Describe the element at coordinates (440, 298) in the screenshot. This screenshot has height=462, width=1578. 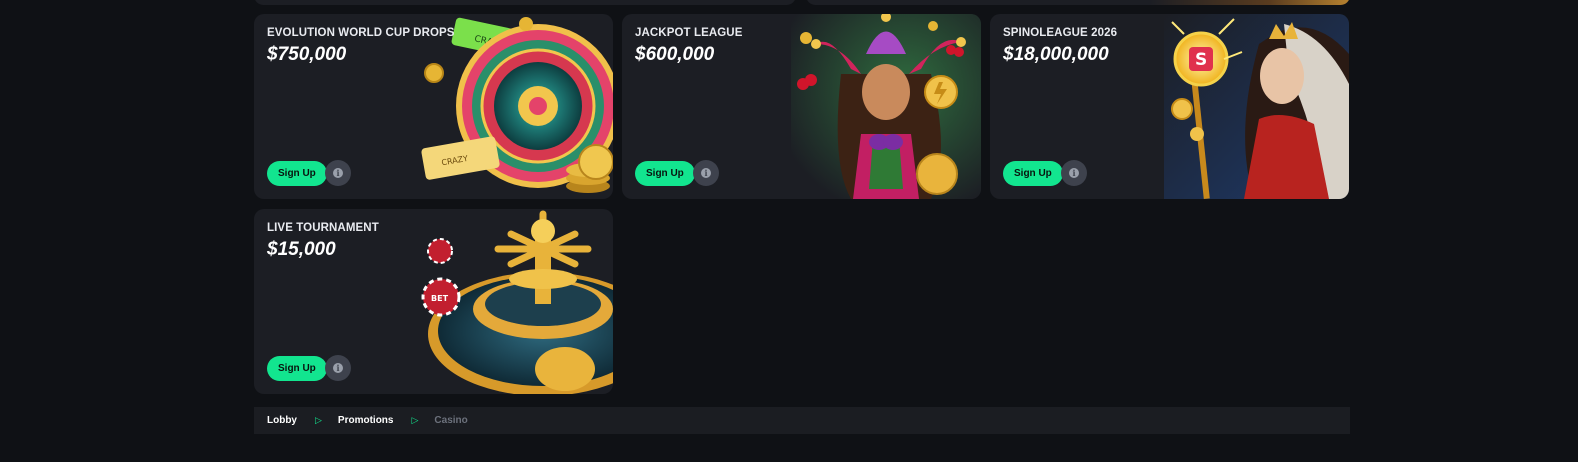
I see `svg-text: BET` at that location.